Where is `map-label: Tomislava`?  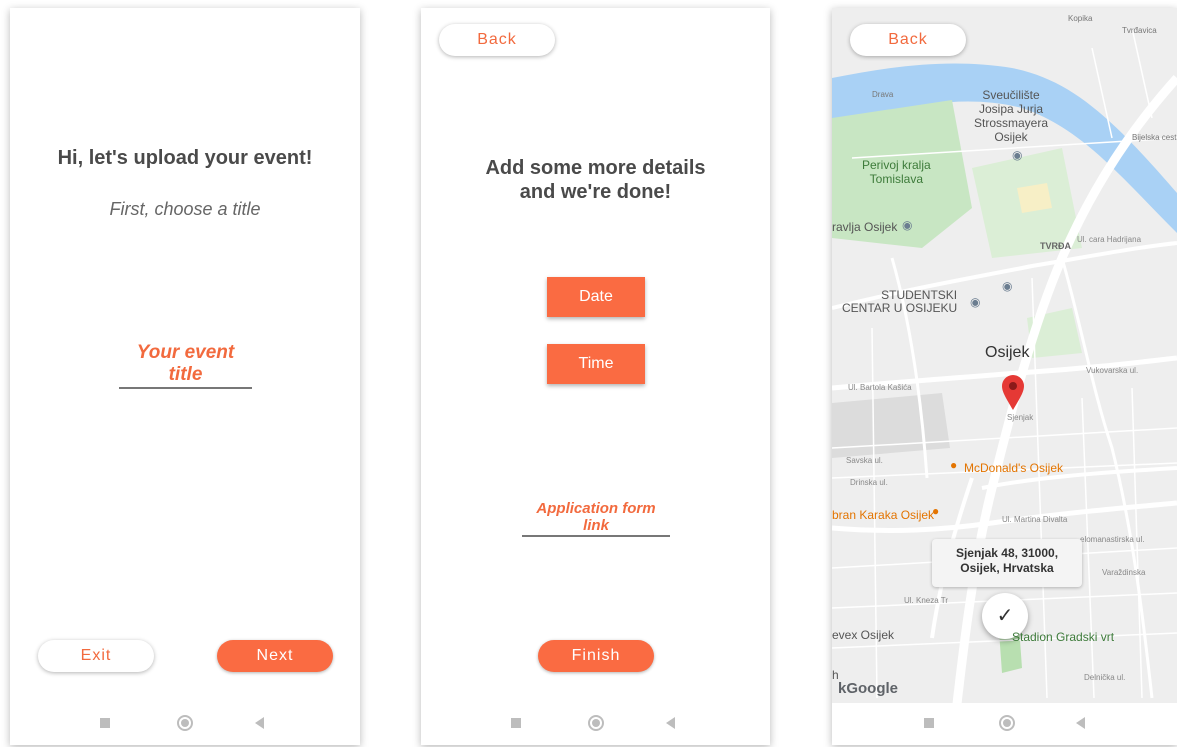 map-label: Tomislava is located at coordinates (896, 179).